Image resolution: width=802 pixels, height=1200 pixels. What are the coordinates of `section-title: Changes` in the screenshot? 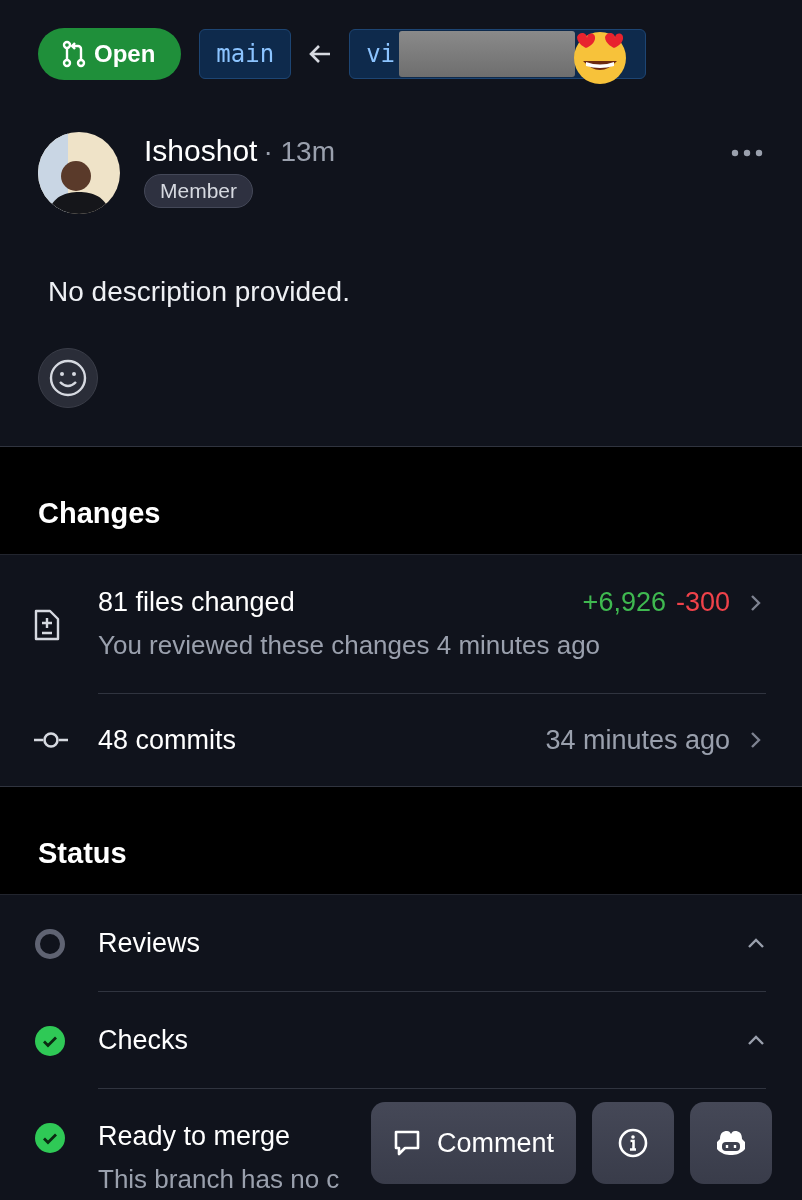 It's located at (99, 513).